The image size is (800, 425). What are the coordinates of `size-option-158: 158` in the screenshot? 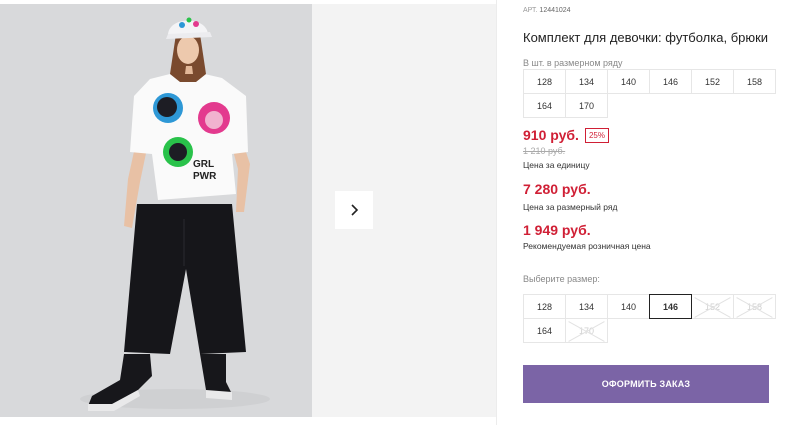 It's located at (754, 306).